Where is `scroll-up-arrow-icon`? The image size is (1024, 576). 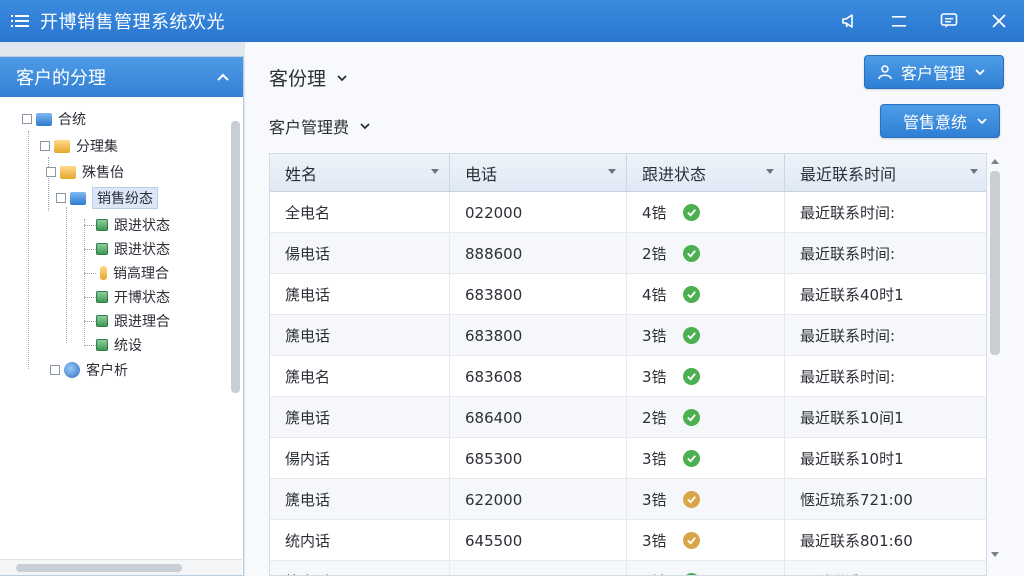 scroll-up-arrow-icon is located at coordinates (995, 161).